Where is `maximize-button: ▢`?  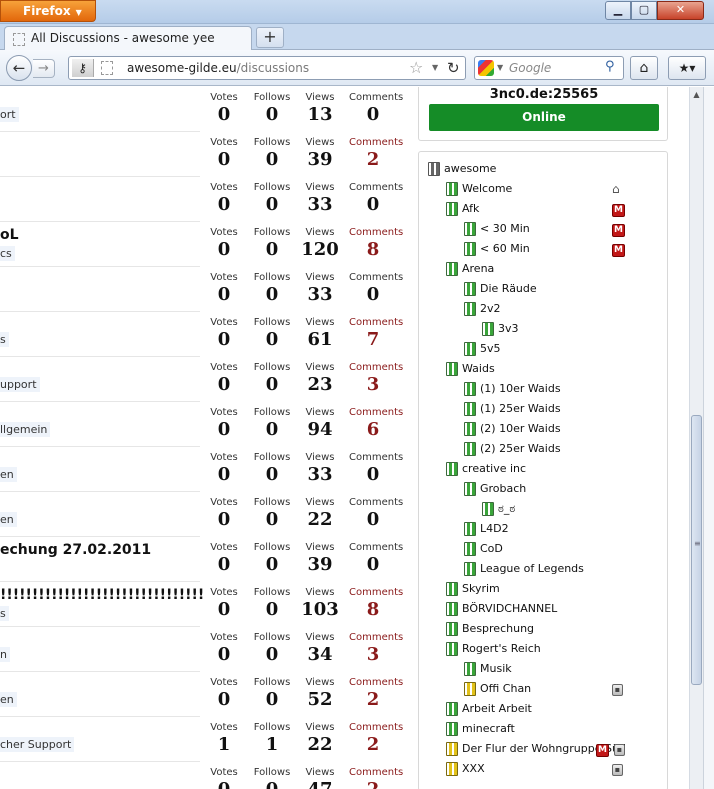 maximize-button: ▢ is located at coordinates (644, 10).